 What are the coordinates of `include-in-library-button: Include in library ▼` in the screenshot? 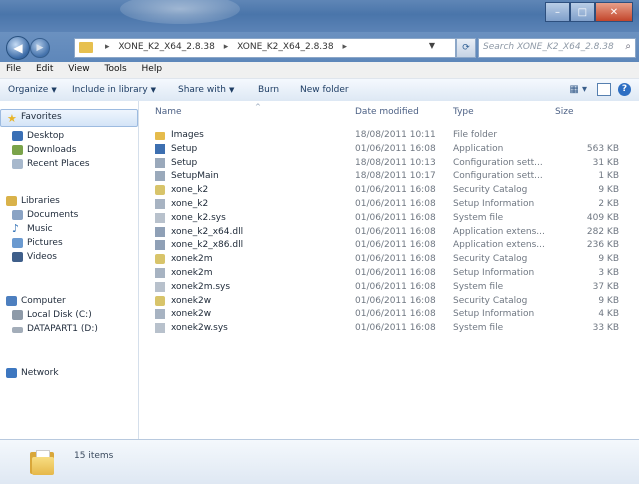 It's located at (114, 90).